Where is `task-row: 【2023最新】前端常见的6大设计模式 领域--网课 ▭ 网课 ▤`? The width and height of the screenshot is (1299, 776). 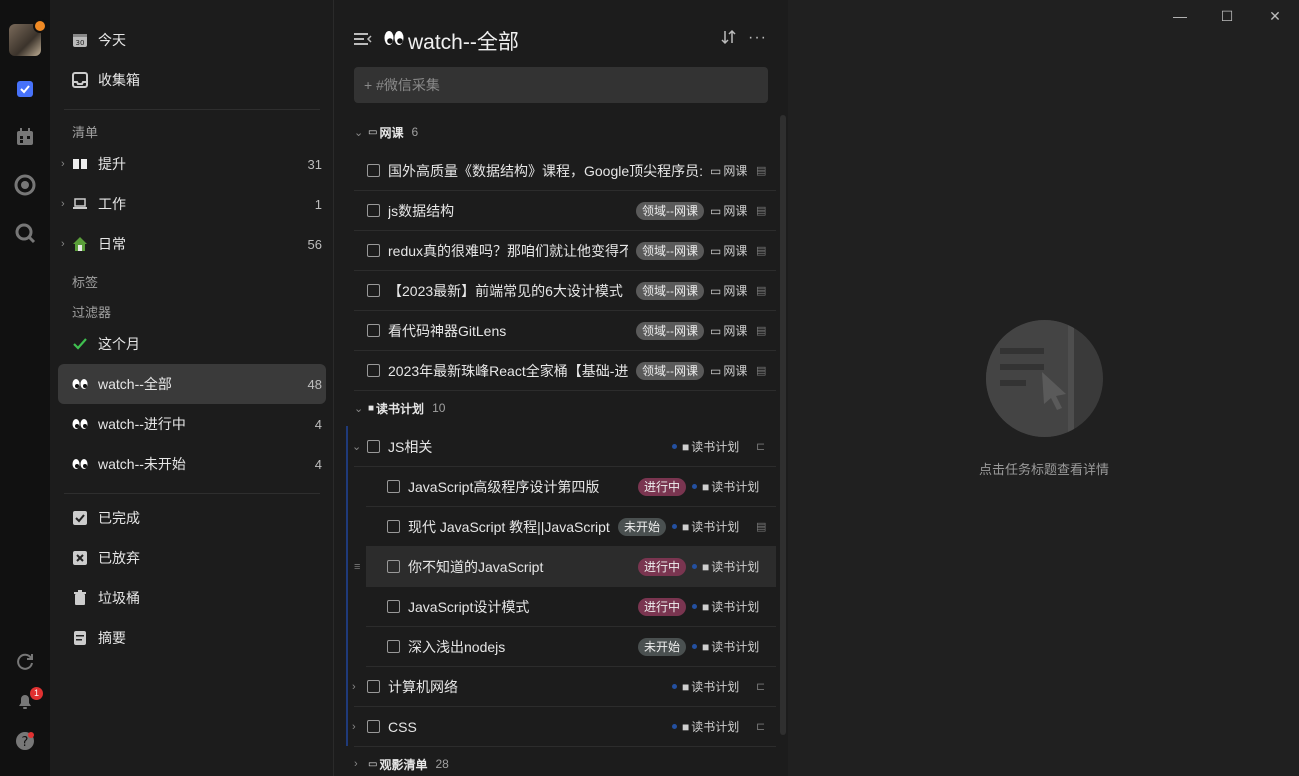
task-row: 【2023最新】前端常见的6大设计模式 领域--网课 ▭ 网课 ▤ is located at coordinates (565, 291).